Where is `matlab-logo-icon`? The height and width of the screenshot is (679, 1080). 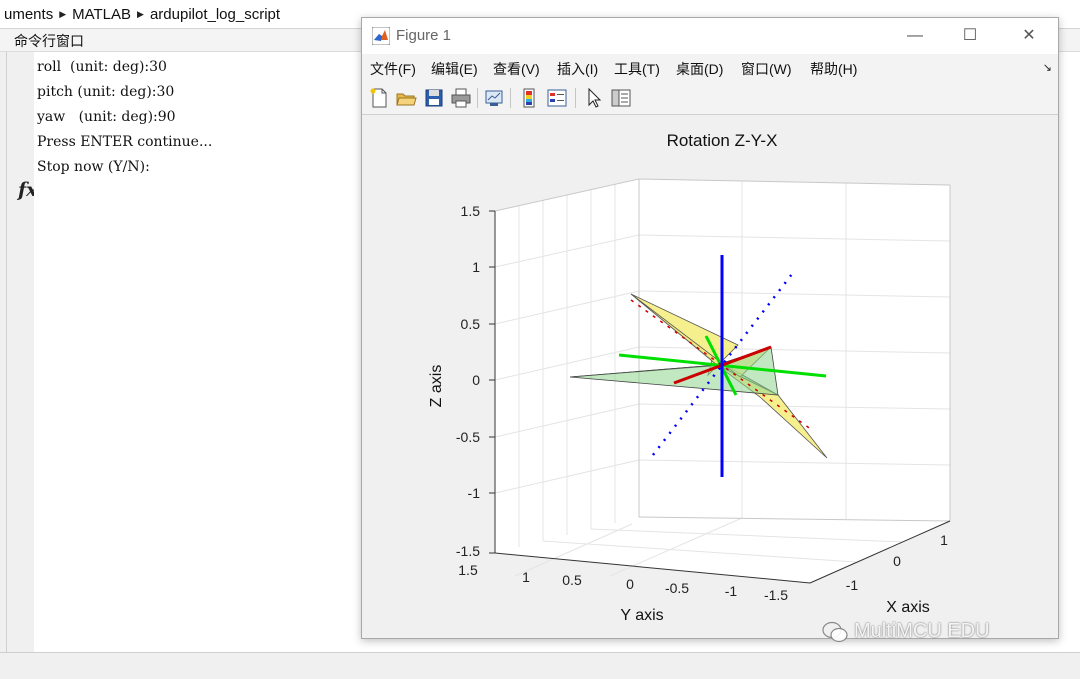
matlab-logo-icon is located at coordinates (381, 36).